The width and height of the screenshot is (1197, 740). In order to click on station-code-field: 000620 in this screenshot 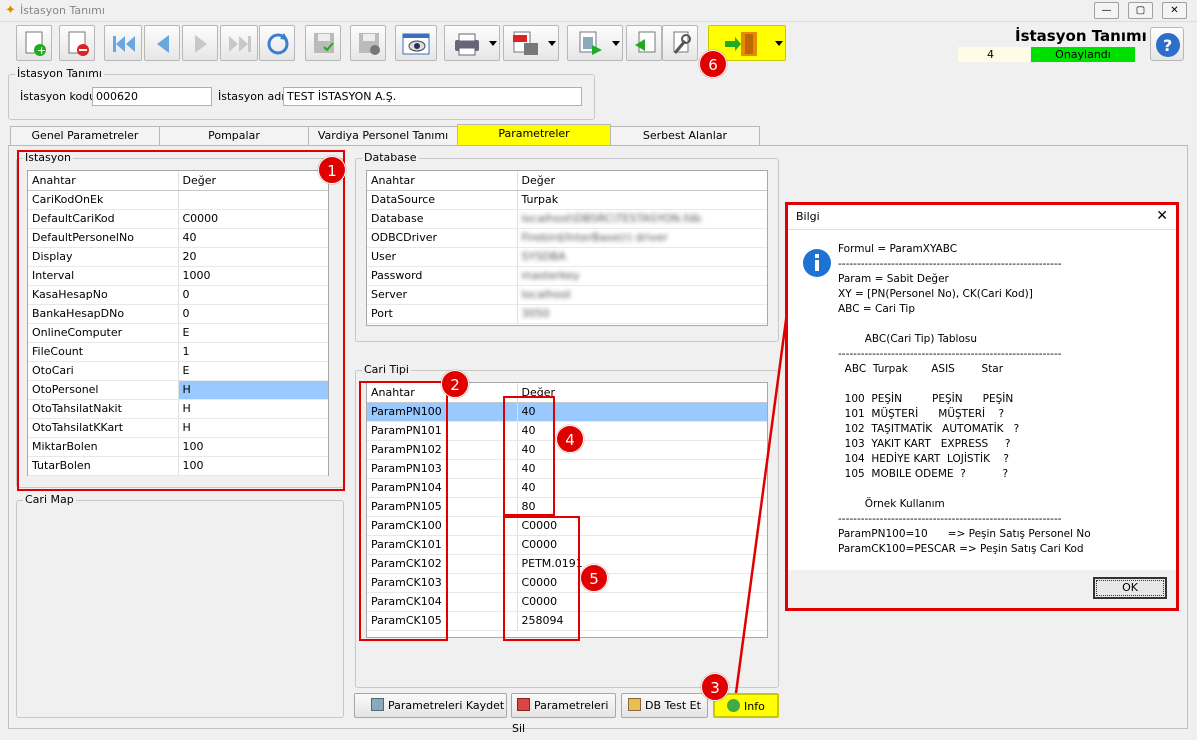, I will do `click(152, 96)`.